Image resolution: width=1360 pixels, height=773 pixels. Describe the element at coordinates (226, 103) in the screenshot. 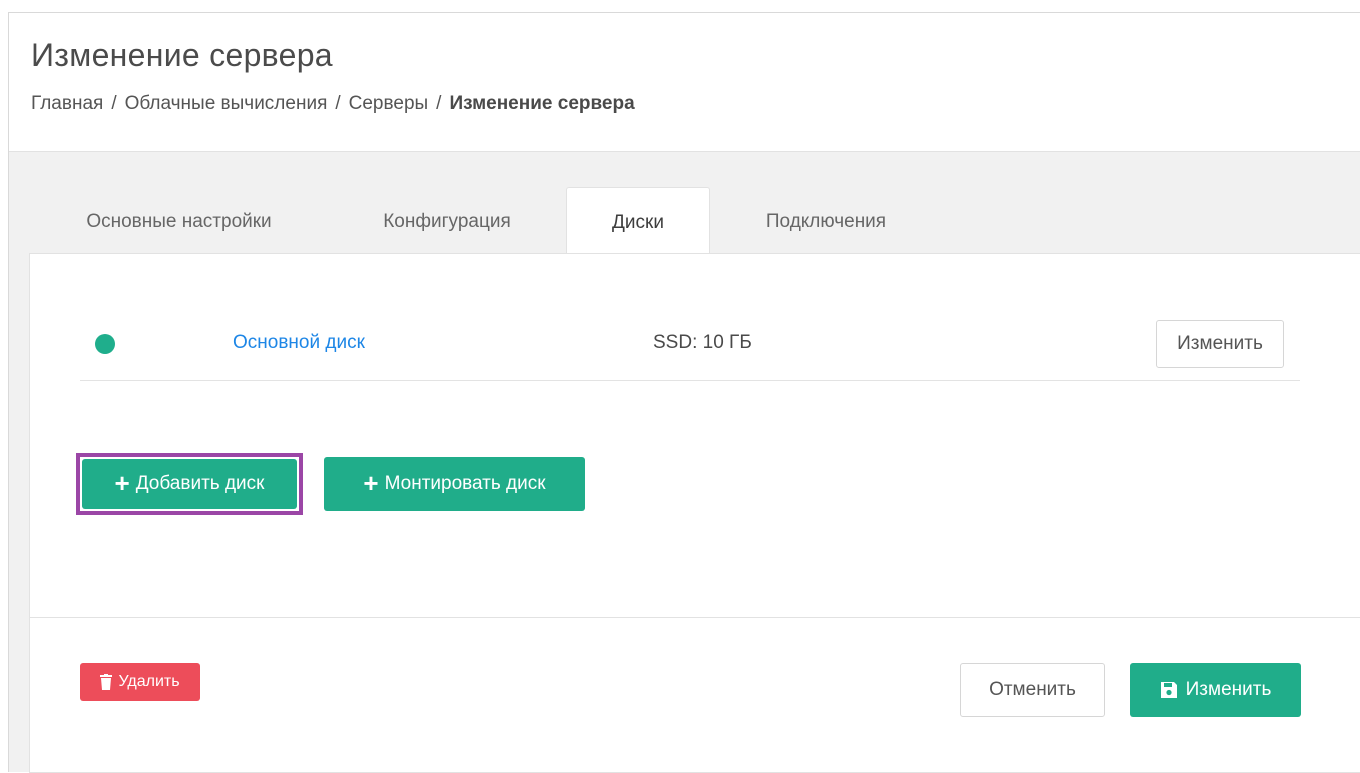

I see `breadcrumb-item-cloud: Облачные вычисления` at that location.